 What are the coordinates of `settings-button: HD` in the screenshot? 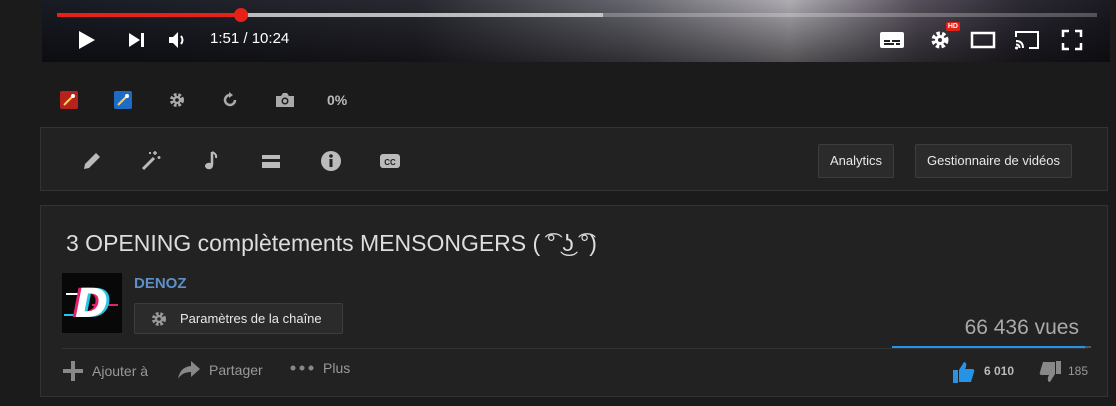 It's located at (943, 38).